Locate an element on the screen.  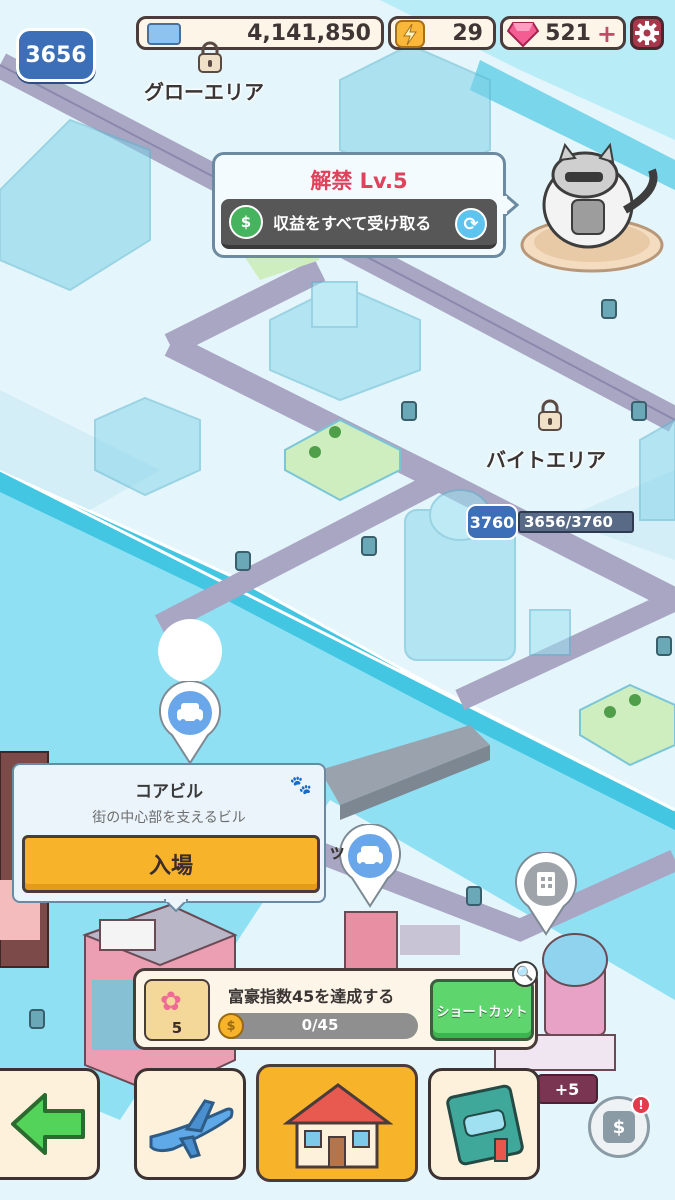
paw-icon: 🐾 is located at coordinates (300, 785).